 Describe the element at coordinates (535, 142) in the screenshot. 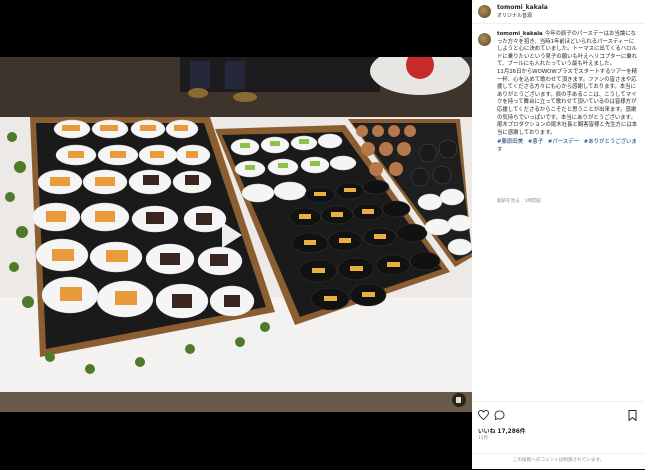

I see `hashtag: #恵子` at that location.